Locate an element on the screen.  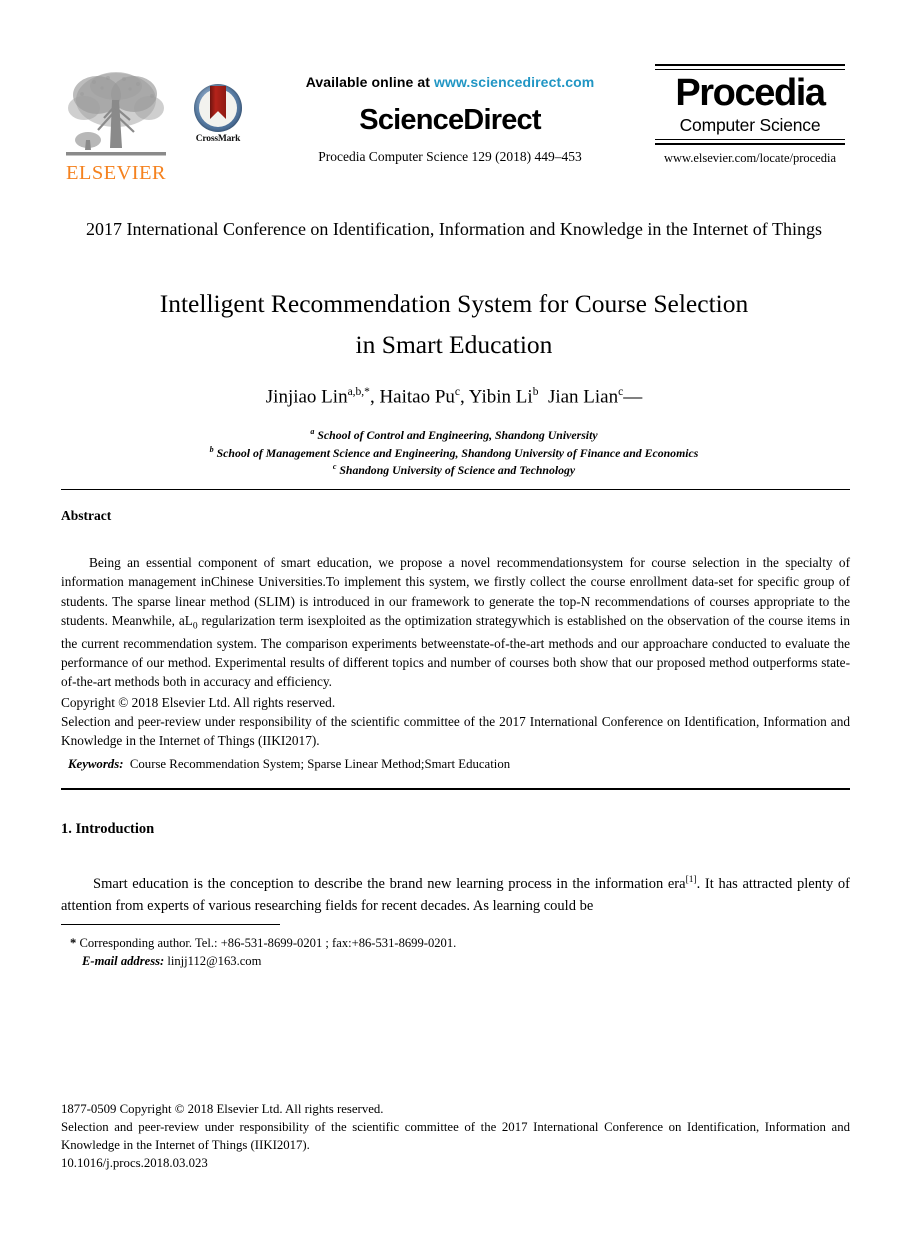
procedia-top-rule is located at coordinates (750, 67).